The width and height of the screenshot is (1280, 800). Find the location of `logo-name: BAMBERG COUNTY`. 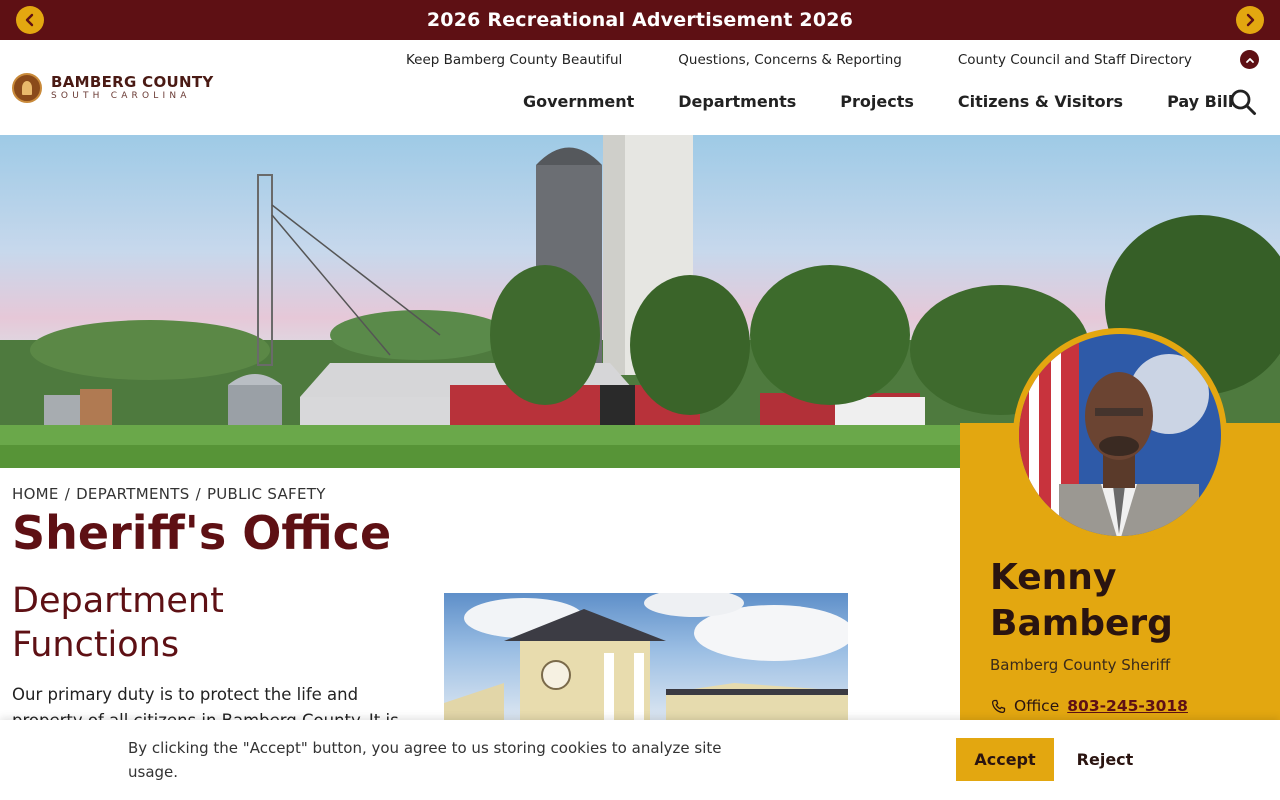

logo-name: BAMBERG COUNTY is located at coordinates (132, 82).